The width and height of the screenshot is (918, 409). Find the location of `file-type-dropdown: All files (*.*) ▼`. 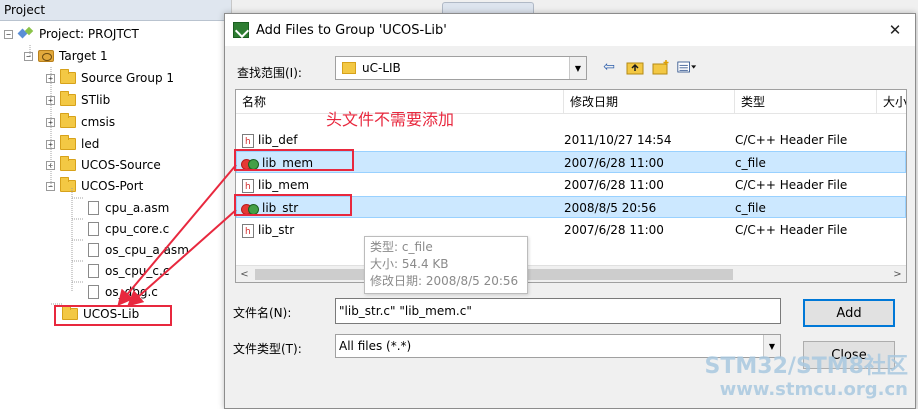

file-type-dropdown: All files (*.*) ▼ is located at coordinates (558, 346).